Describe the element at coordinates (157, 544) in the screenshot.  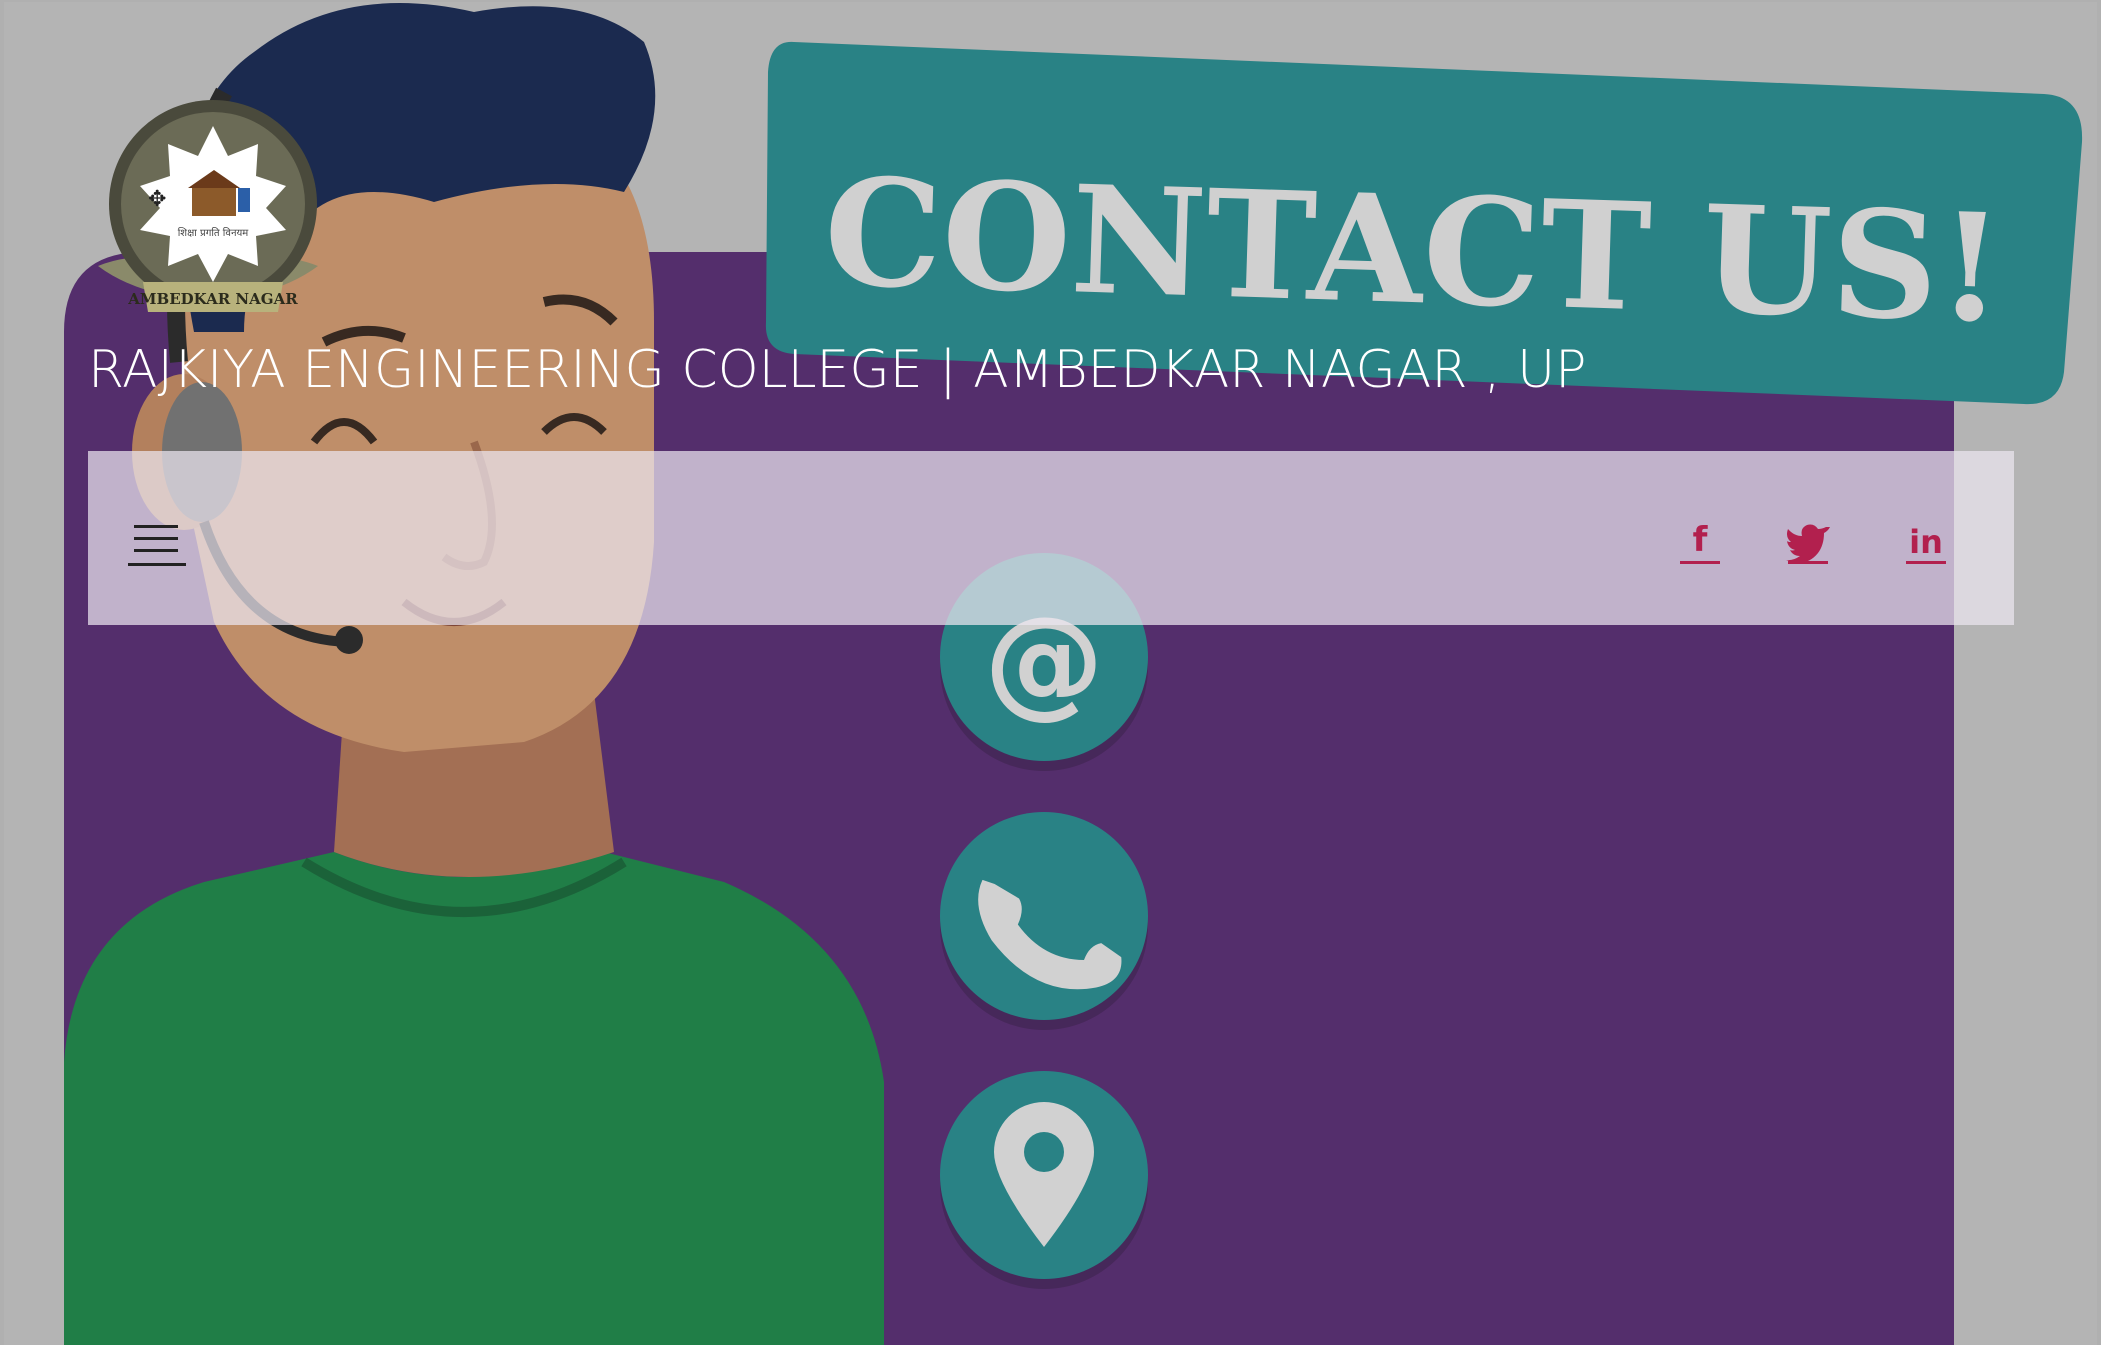
I see `hamburger-icon` at that location.